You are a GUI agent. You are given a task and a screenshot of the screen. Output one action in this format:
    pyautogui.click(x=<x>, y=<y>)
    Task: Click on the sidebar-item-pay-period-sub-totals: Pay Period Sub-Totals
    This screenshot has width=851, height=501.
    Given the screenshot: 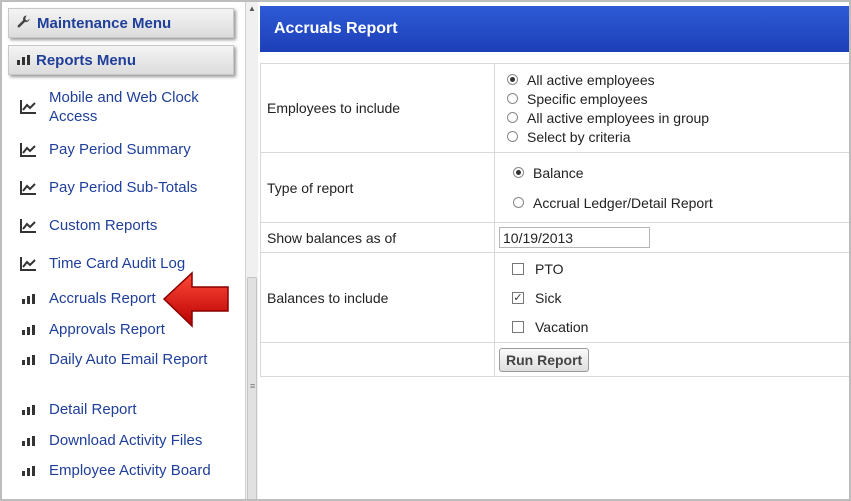 What is the action you would take?
    pyautogui.click(x=120, y=187)
    